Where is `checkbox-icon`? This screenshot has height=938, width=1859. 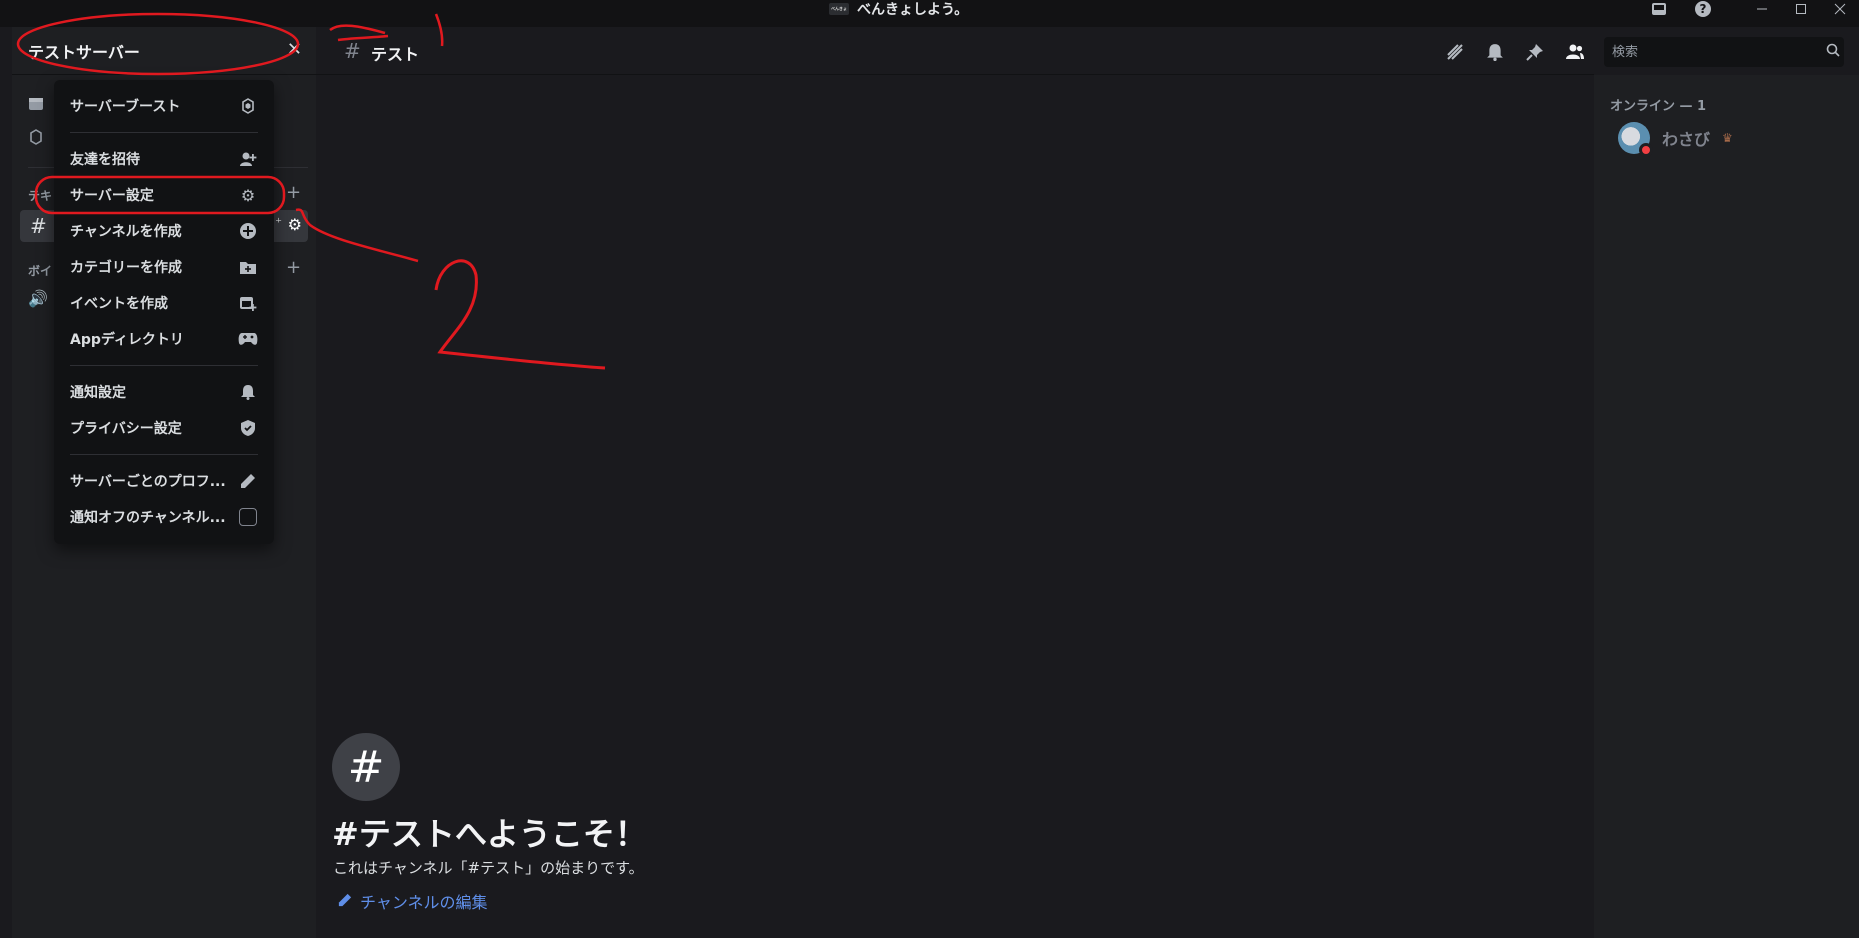
checkbox-icon is located at coordinates (248, 517).